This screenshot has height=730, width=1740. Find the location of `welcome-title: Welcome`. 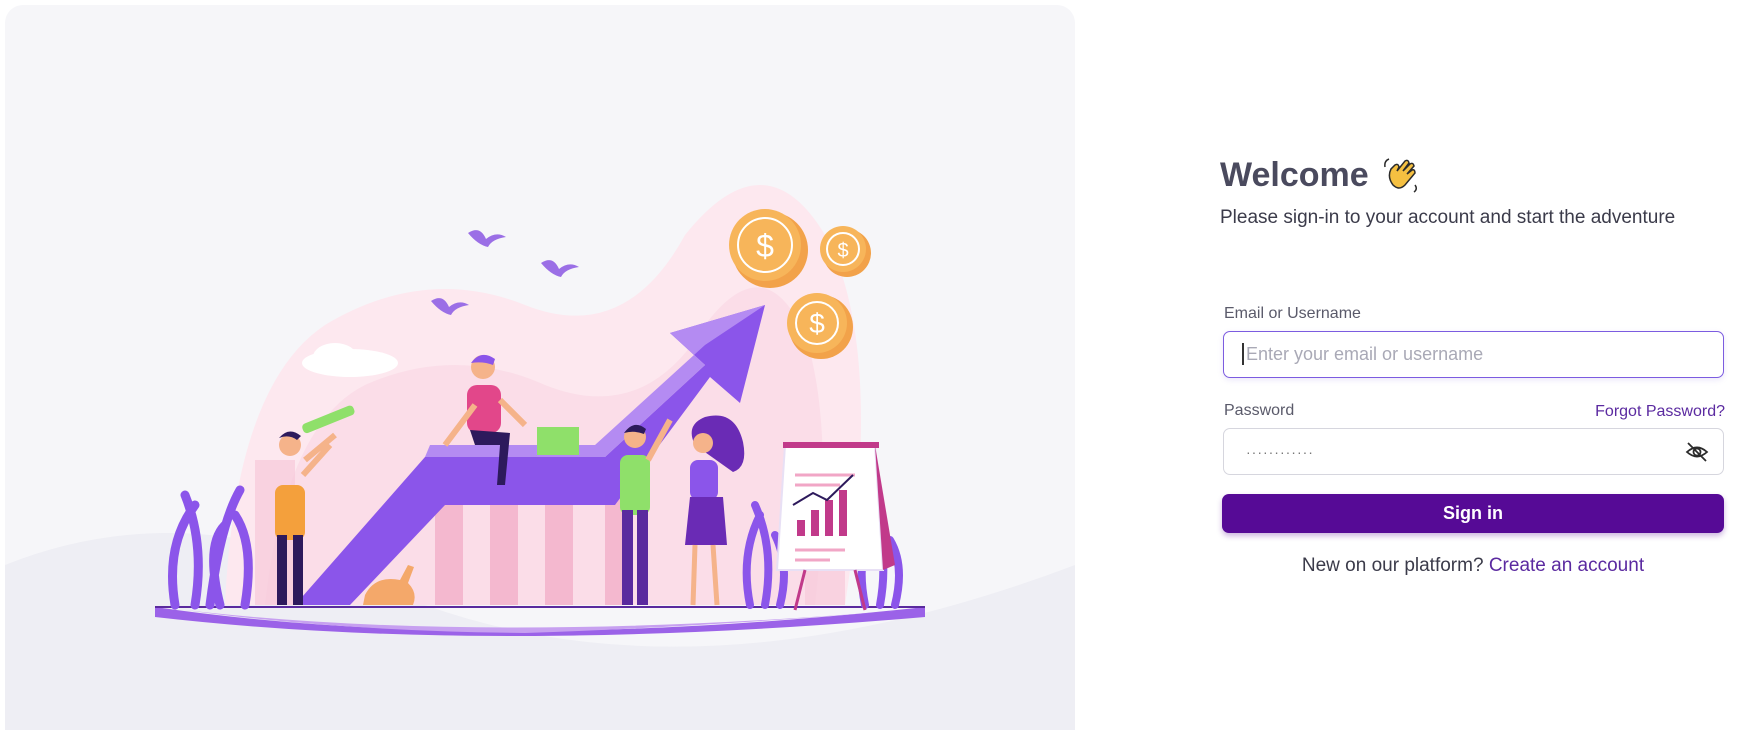

welcome-title: Welcome is located at coordinates (1294, 174).